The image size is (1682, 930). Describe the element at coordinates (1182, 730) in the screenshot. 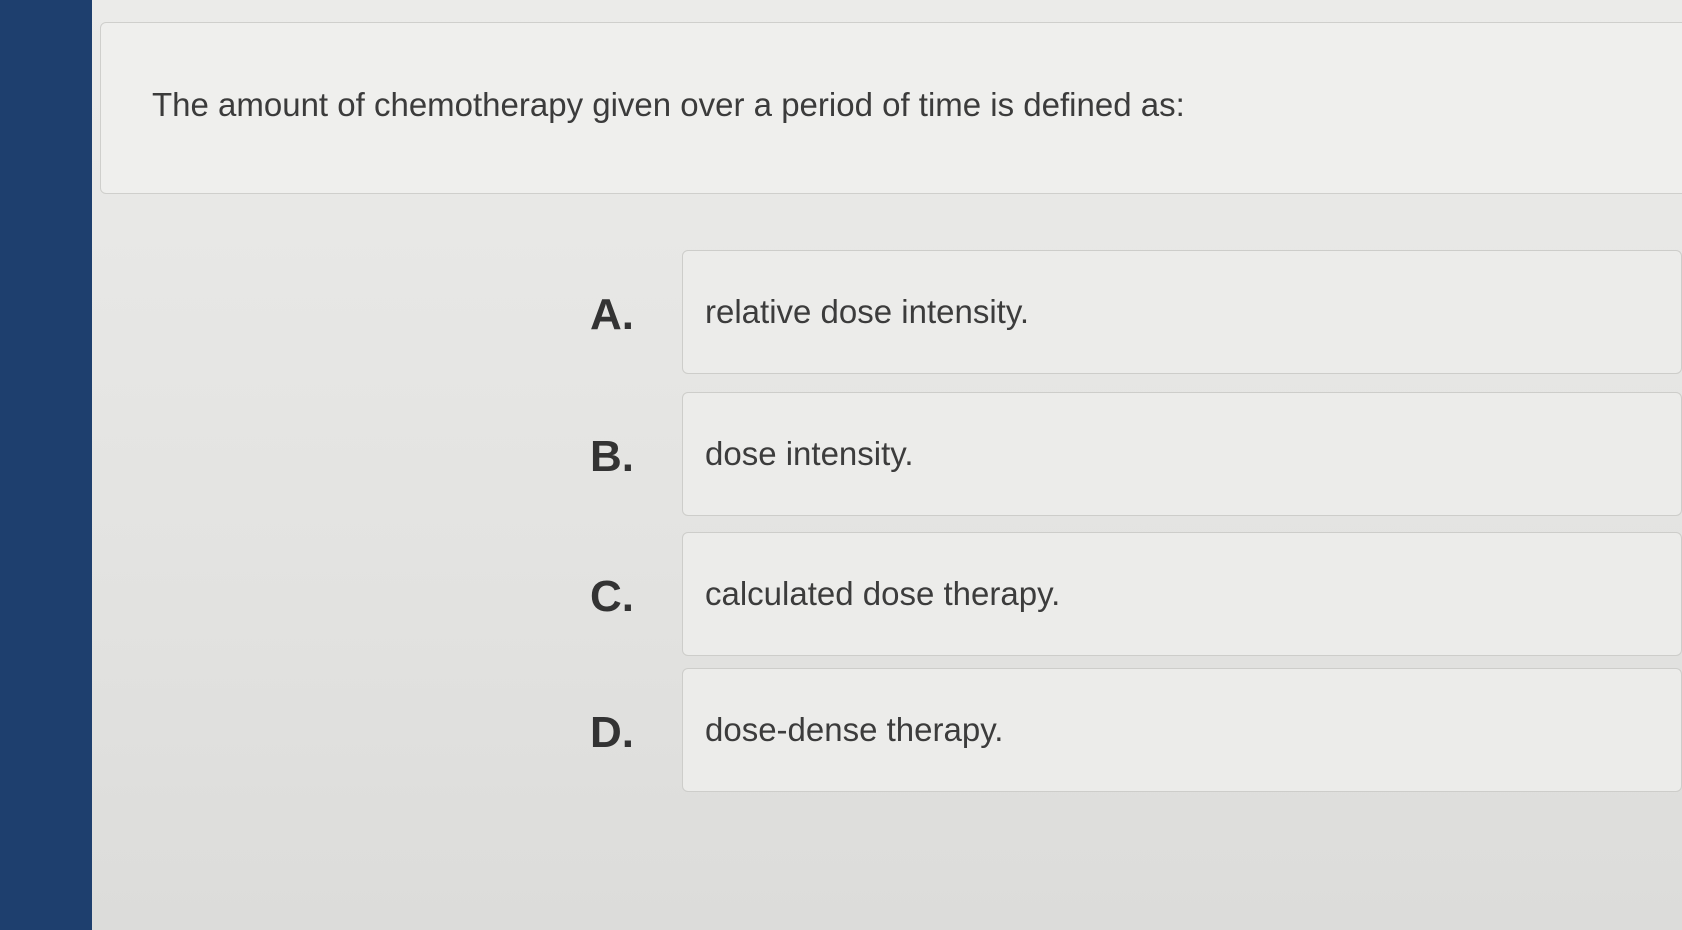

I see `option-box-d: dose-dense therapy.` at that location.